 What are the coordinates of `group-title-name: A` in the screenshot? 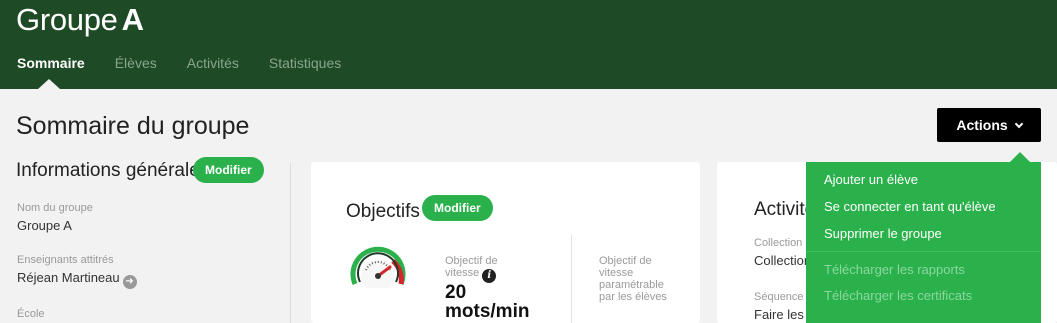 It's located at (132, 19).